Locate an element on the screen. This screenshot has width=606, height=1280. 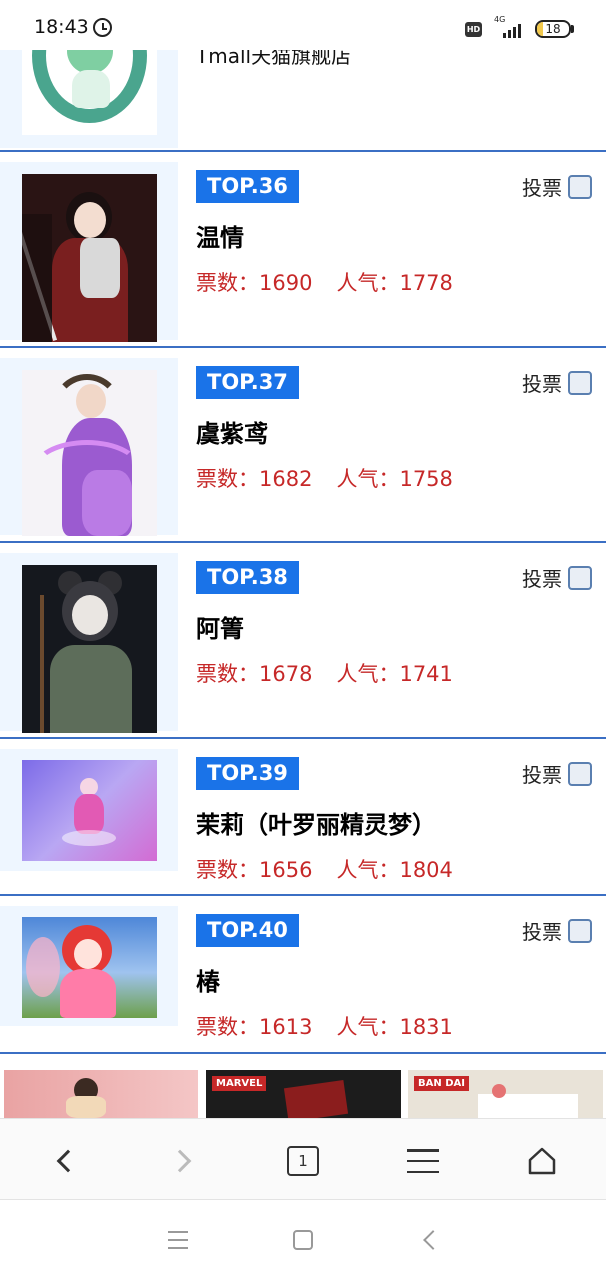
votes-count: 票数：1682 is located at coordinates (254, 479).